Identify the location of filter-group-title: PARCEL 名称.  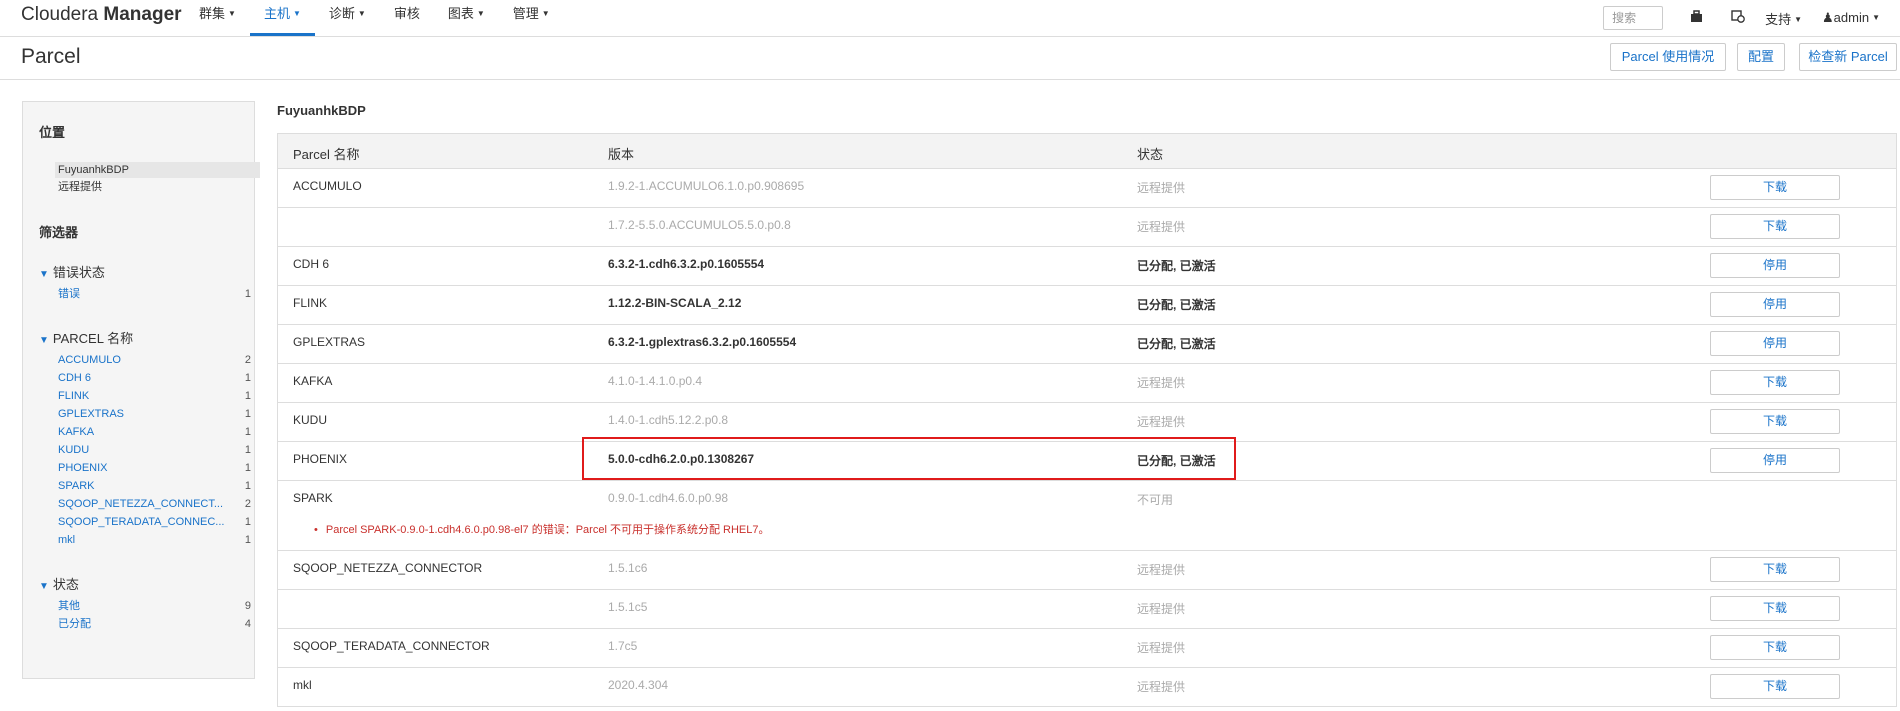
(93, 338).